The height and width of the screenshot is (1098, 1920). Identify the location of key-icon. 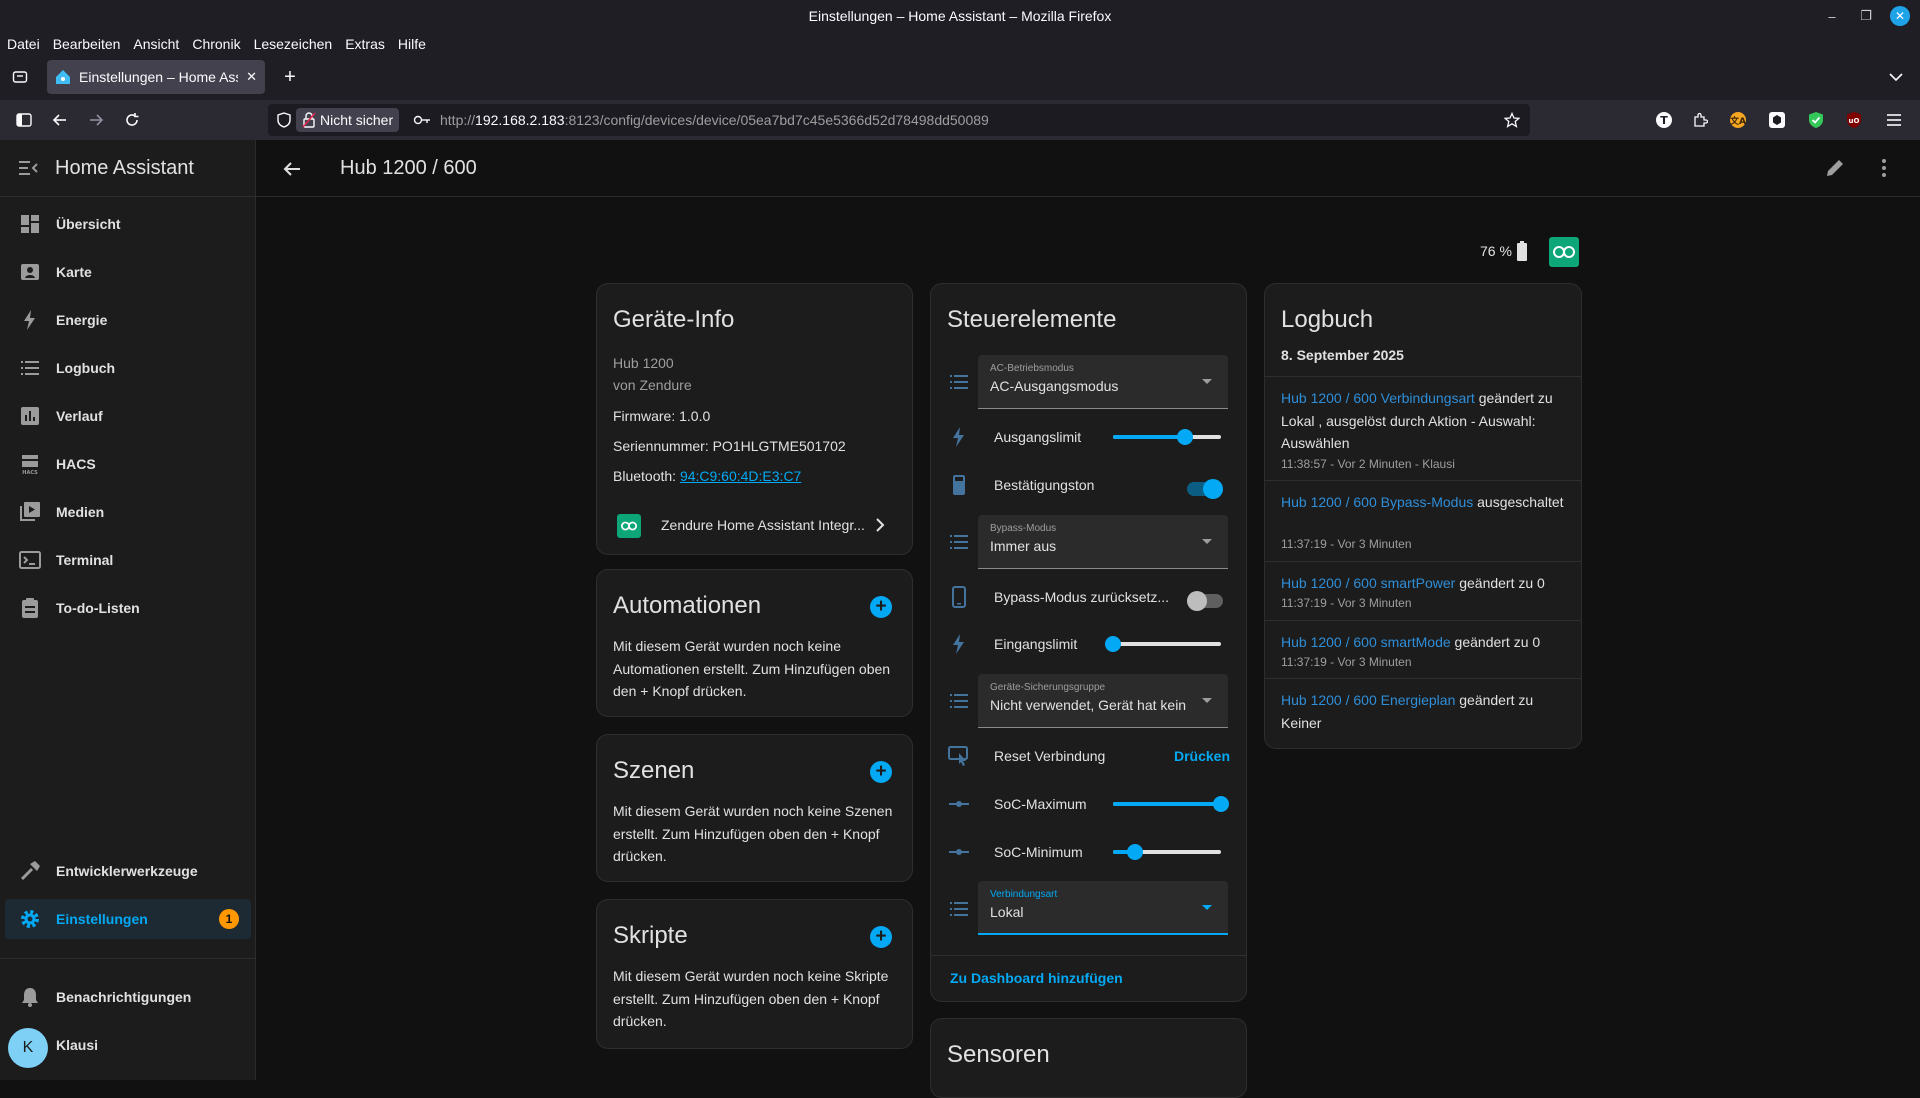
(422, 120).